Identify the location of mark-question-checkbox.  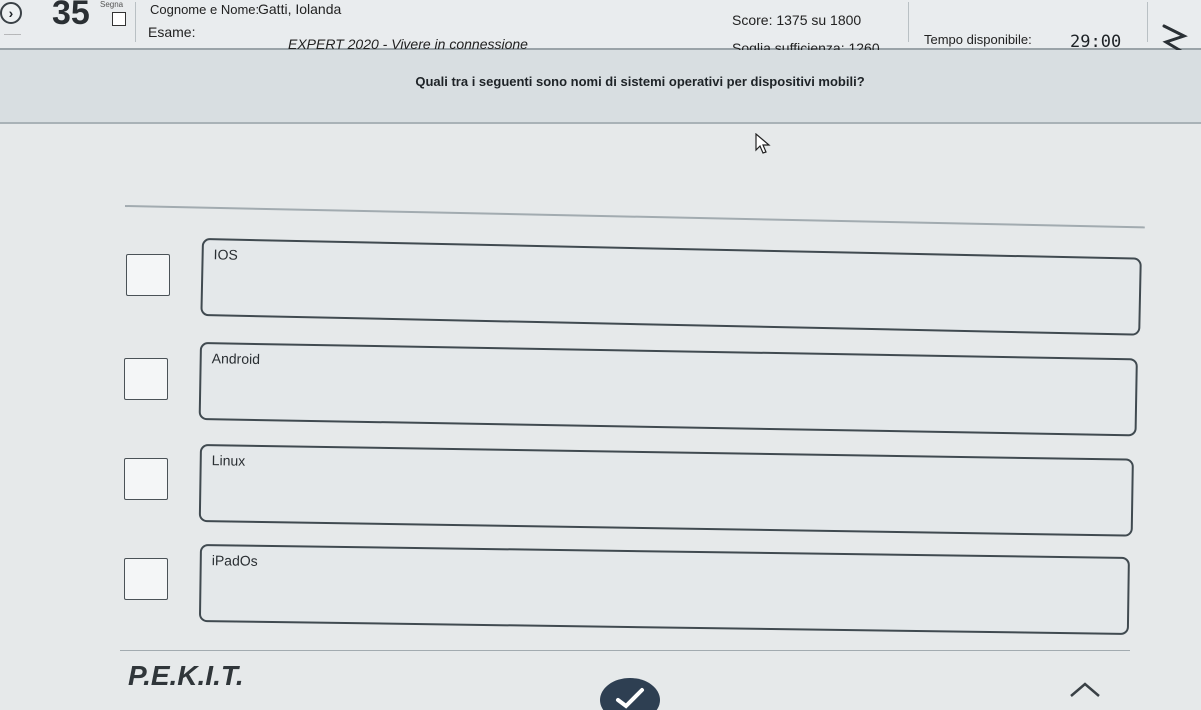
(119, 19).